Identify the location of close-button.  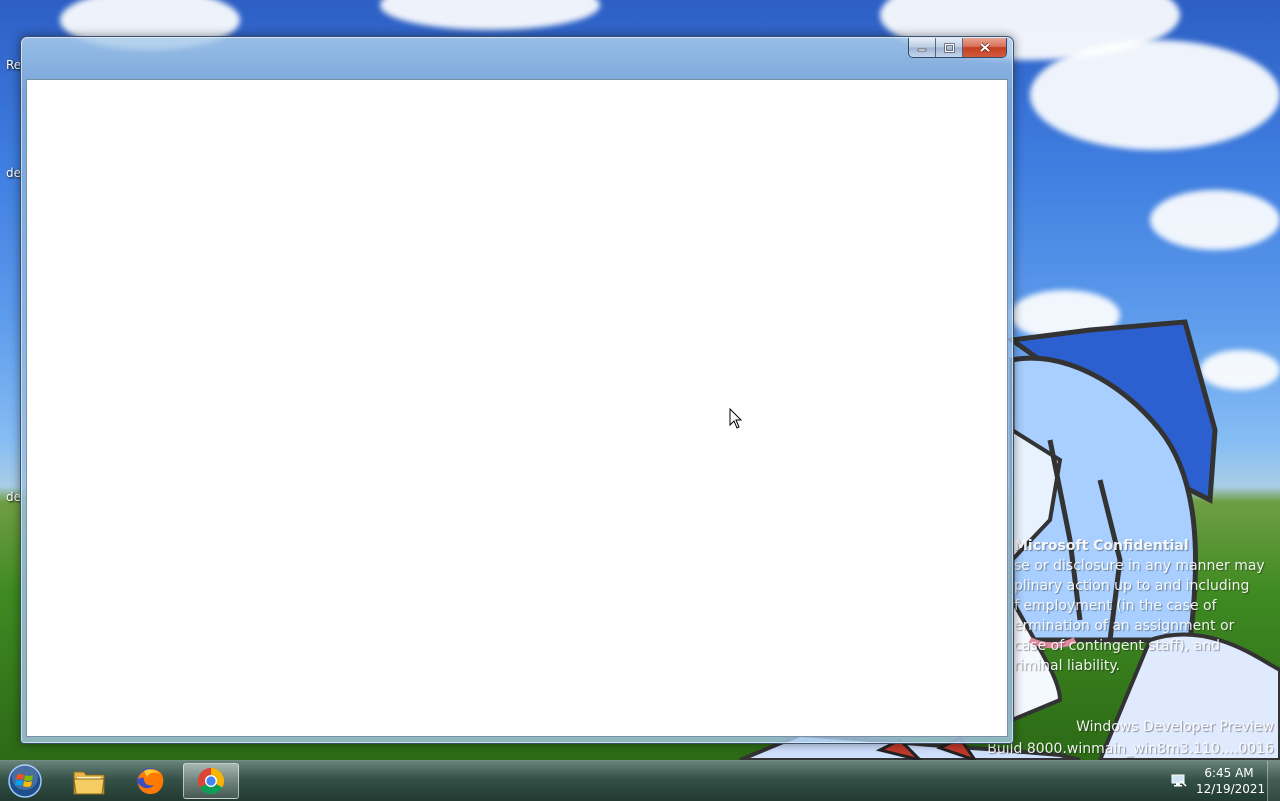
(984, 47).